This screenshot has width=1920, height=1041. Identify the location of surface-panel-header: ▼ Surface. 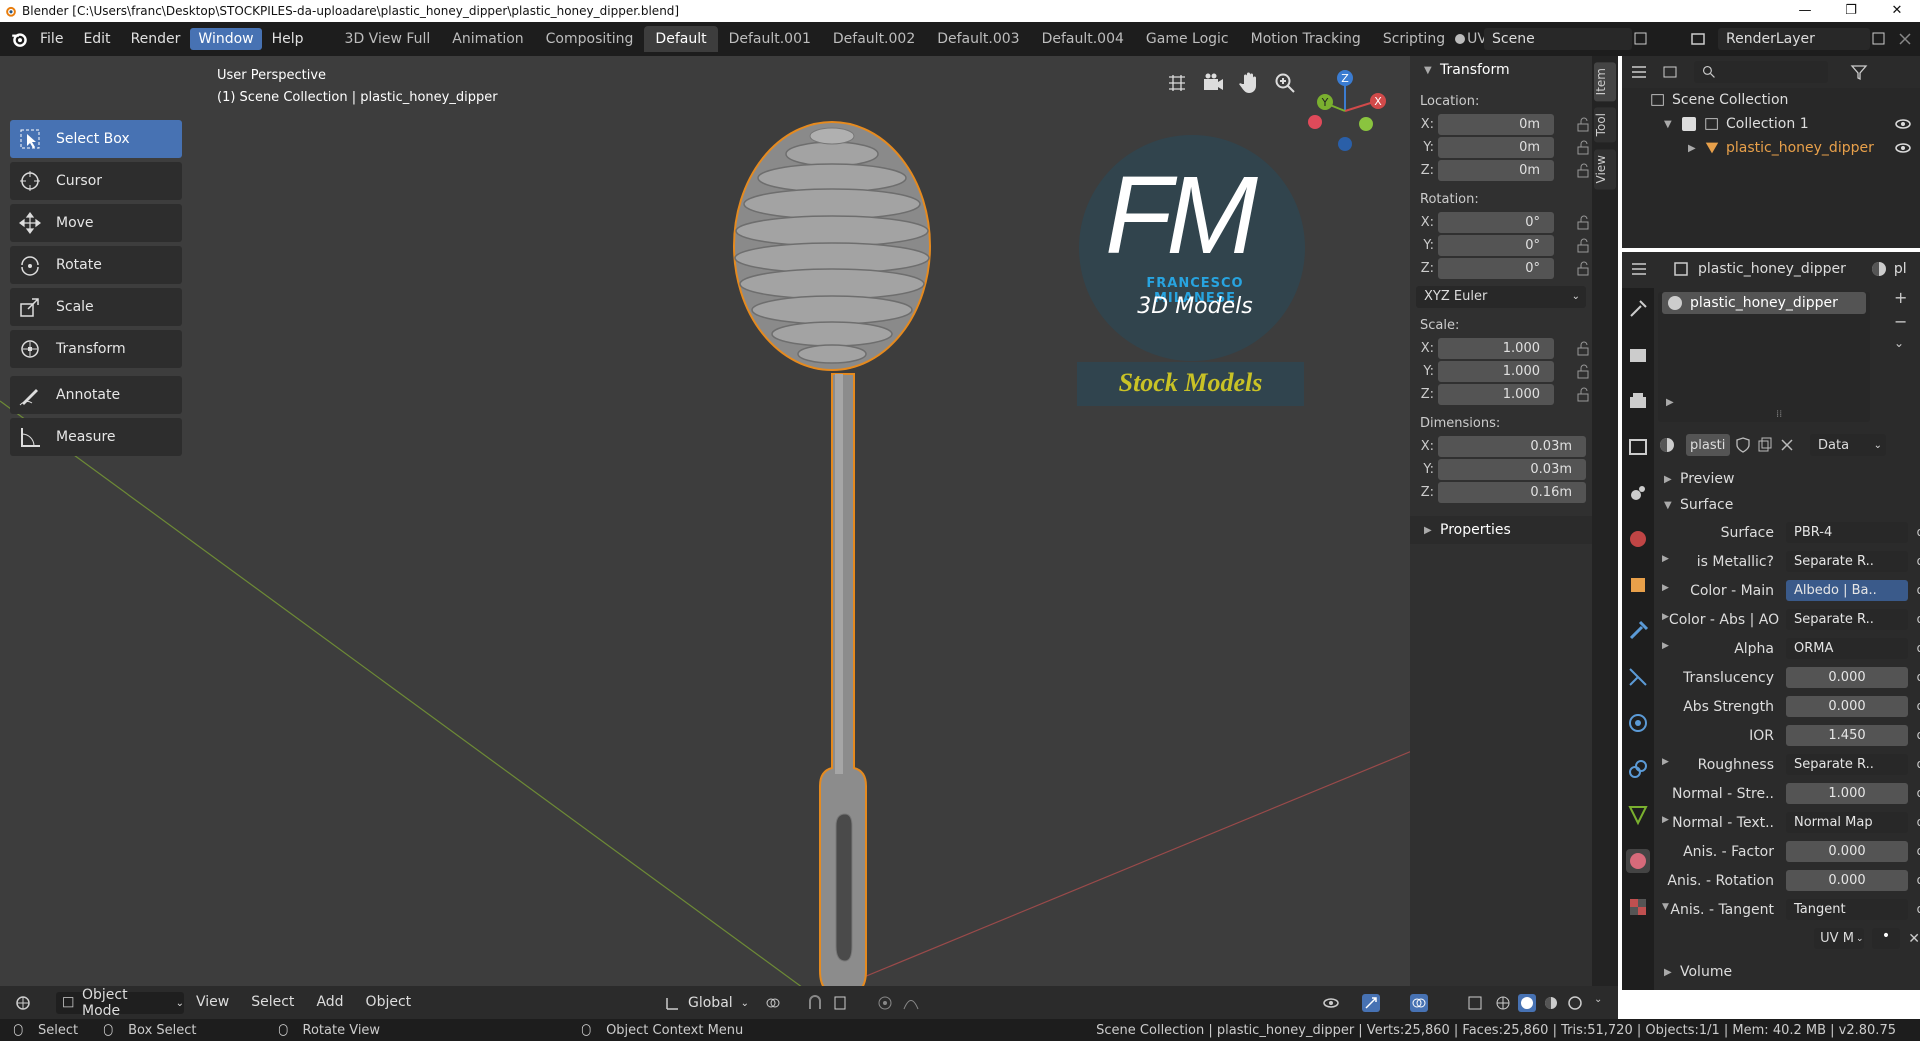
(1789, 505).